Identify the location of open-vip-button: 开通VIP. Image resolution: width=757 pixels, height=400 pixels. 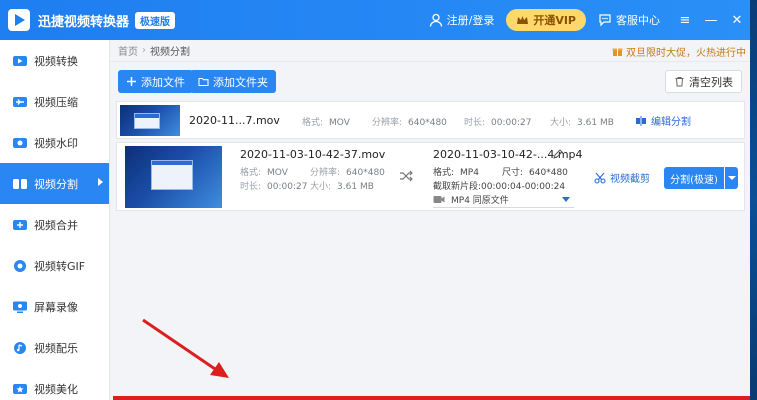
(546, 20).